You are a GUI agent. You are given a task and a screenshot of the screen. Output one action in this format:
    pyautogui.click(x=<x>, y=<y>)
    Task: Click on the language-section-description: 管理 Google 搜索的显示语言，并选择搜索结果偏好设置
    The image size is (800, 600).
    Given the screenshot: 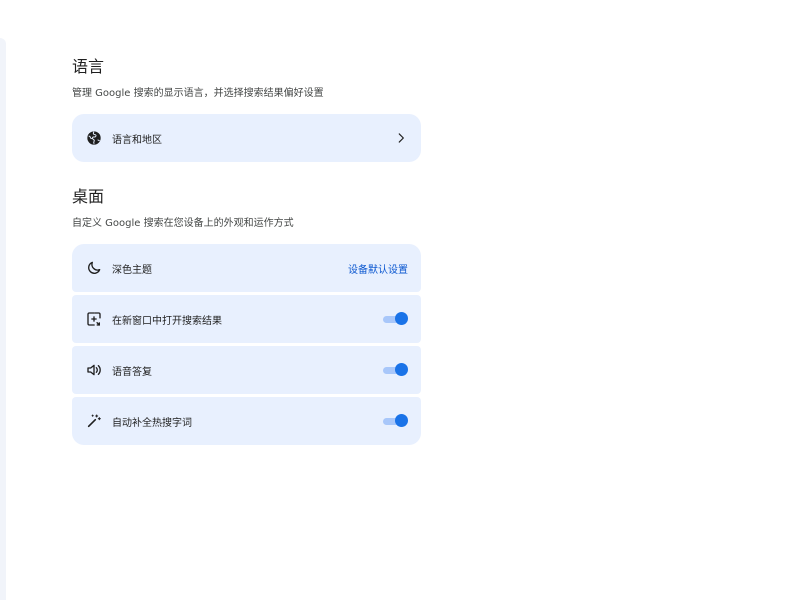 What is the action you would take?
    pyautogui.click(x=198, y=93)
    